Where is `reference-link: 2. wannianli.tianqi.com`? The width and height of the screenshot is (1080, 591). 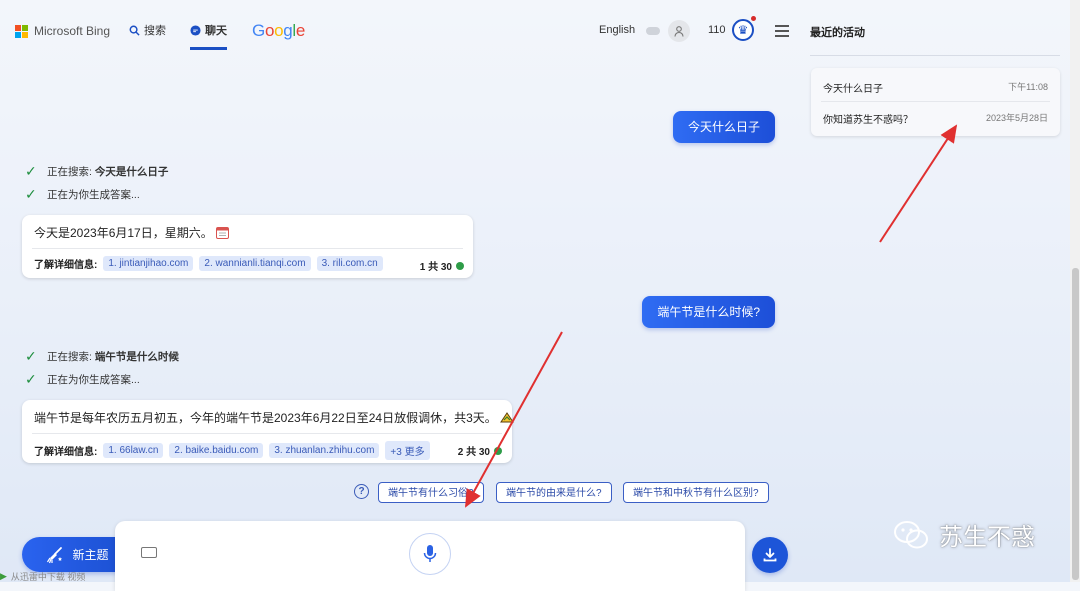 reference-link: 2. wannianli.tianqi.com is located at coordinates (255, 263).